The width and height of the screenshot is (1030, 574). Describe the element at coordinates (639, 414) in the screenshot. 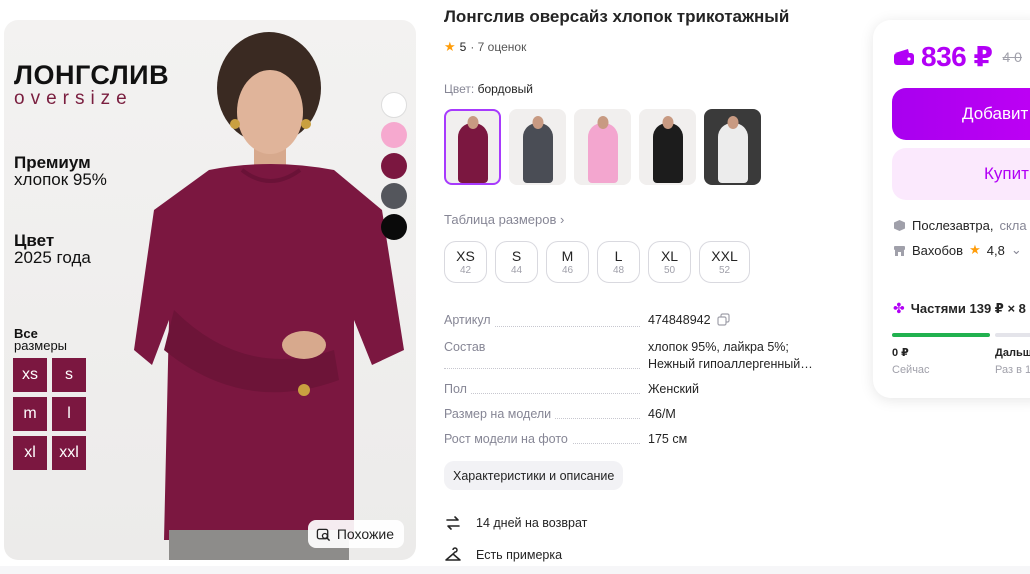

I see `spec-row: Размер на модели 46/M` at that location.